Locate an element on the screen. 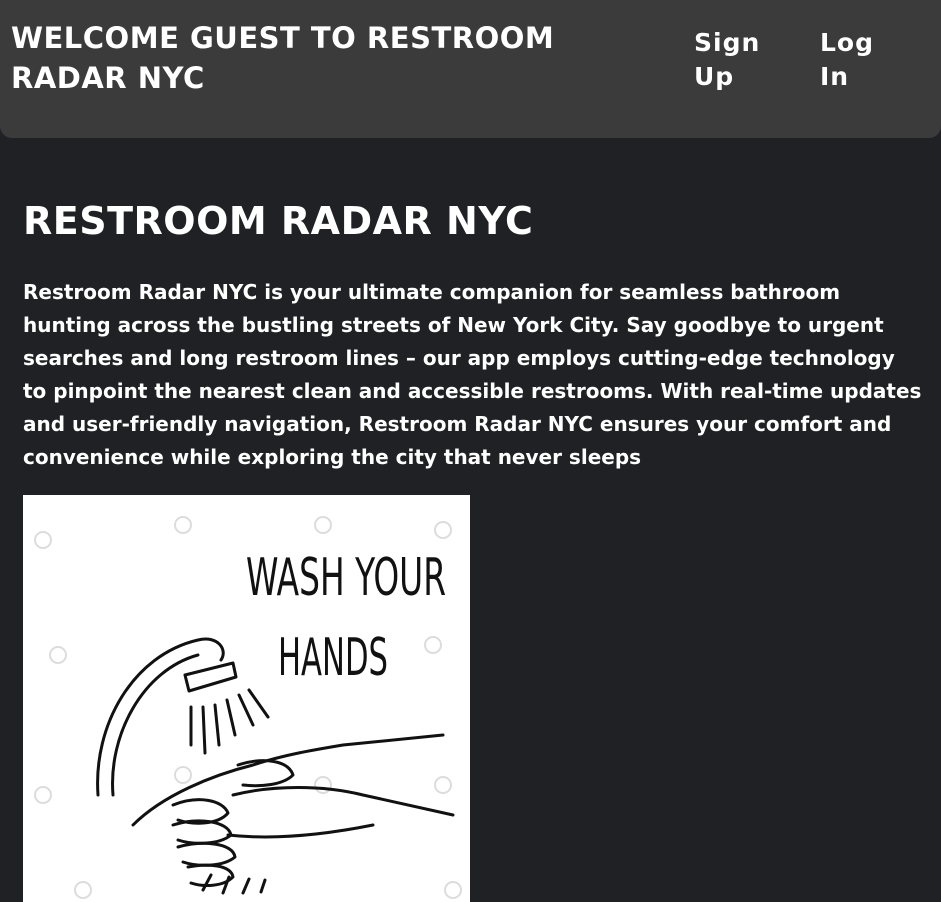 This screenshot has width=941, height=902. welcome-banner: WELCOME GUEST TO RESTROOM RADAR NYC is located at coordinates (283, 58).